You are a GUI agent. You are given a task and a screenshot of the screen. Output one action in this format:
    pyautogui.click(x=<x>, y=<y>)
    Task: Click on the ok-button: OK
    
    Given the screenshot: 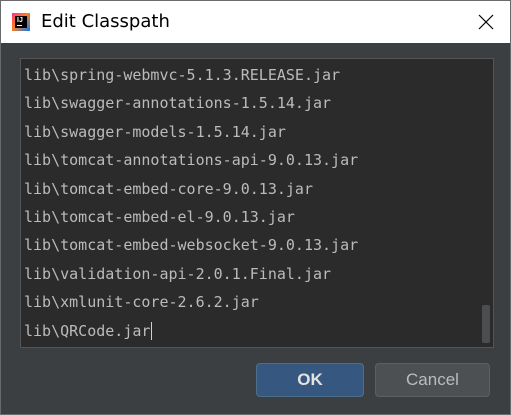 What is the action you would take?
    pyautogui.click(x=310, y=380)
    